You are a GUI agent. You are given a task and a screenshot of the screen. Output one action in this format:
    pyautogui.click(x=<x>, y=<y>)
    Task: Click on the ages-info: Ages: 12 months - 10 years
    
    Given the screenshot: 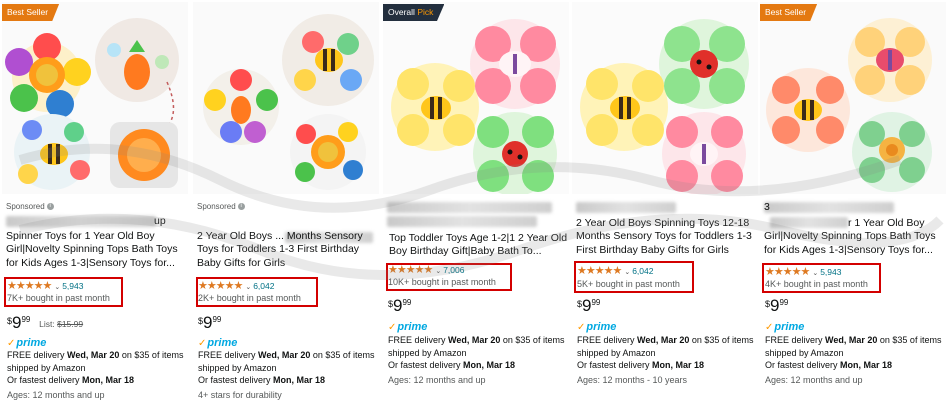 What is the action you would take?
    pyautogui.click(x=632, y=380)
    